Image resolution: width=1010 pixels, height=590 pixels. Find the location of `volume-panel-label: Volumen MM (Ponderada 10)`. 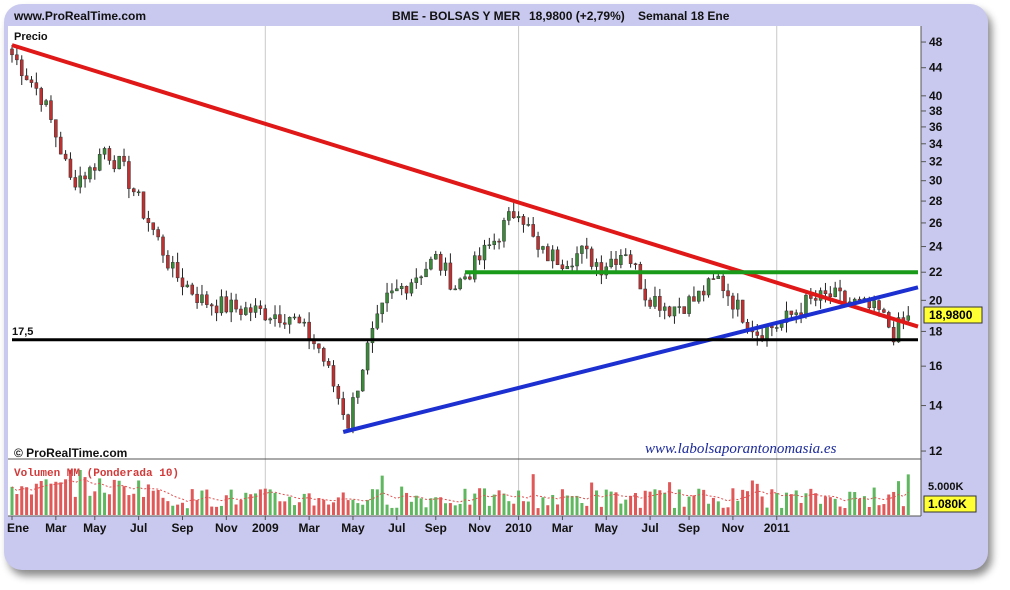

volume-panel-label: Volumen MM (Ponderada 10) is located at coordinates (96, 474).